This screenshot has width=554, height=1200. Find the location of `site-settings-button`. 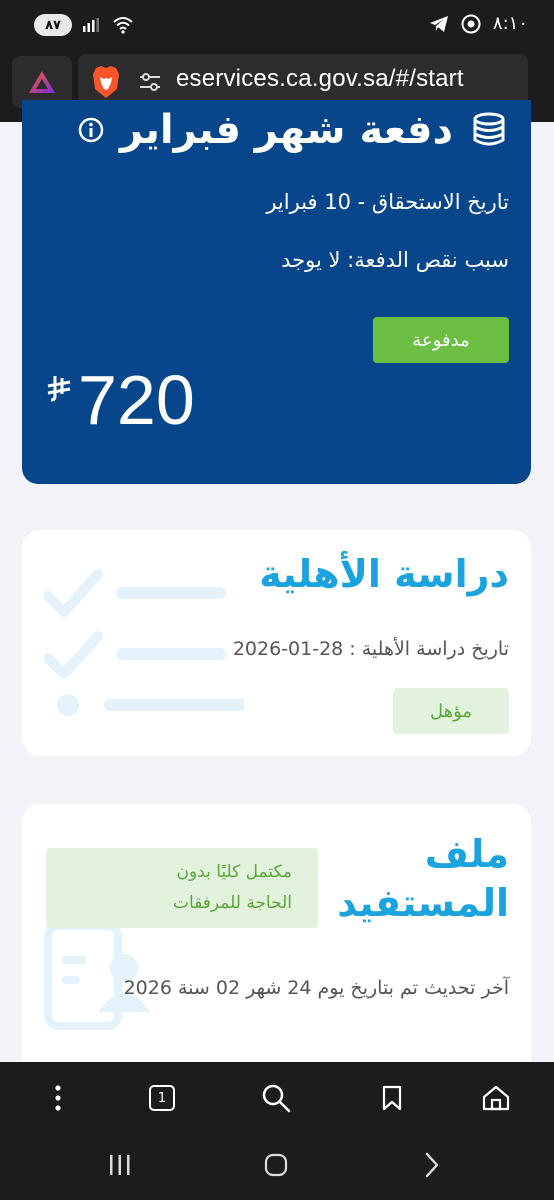

site-settings-button is located at coordinates (150, 82).